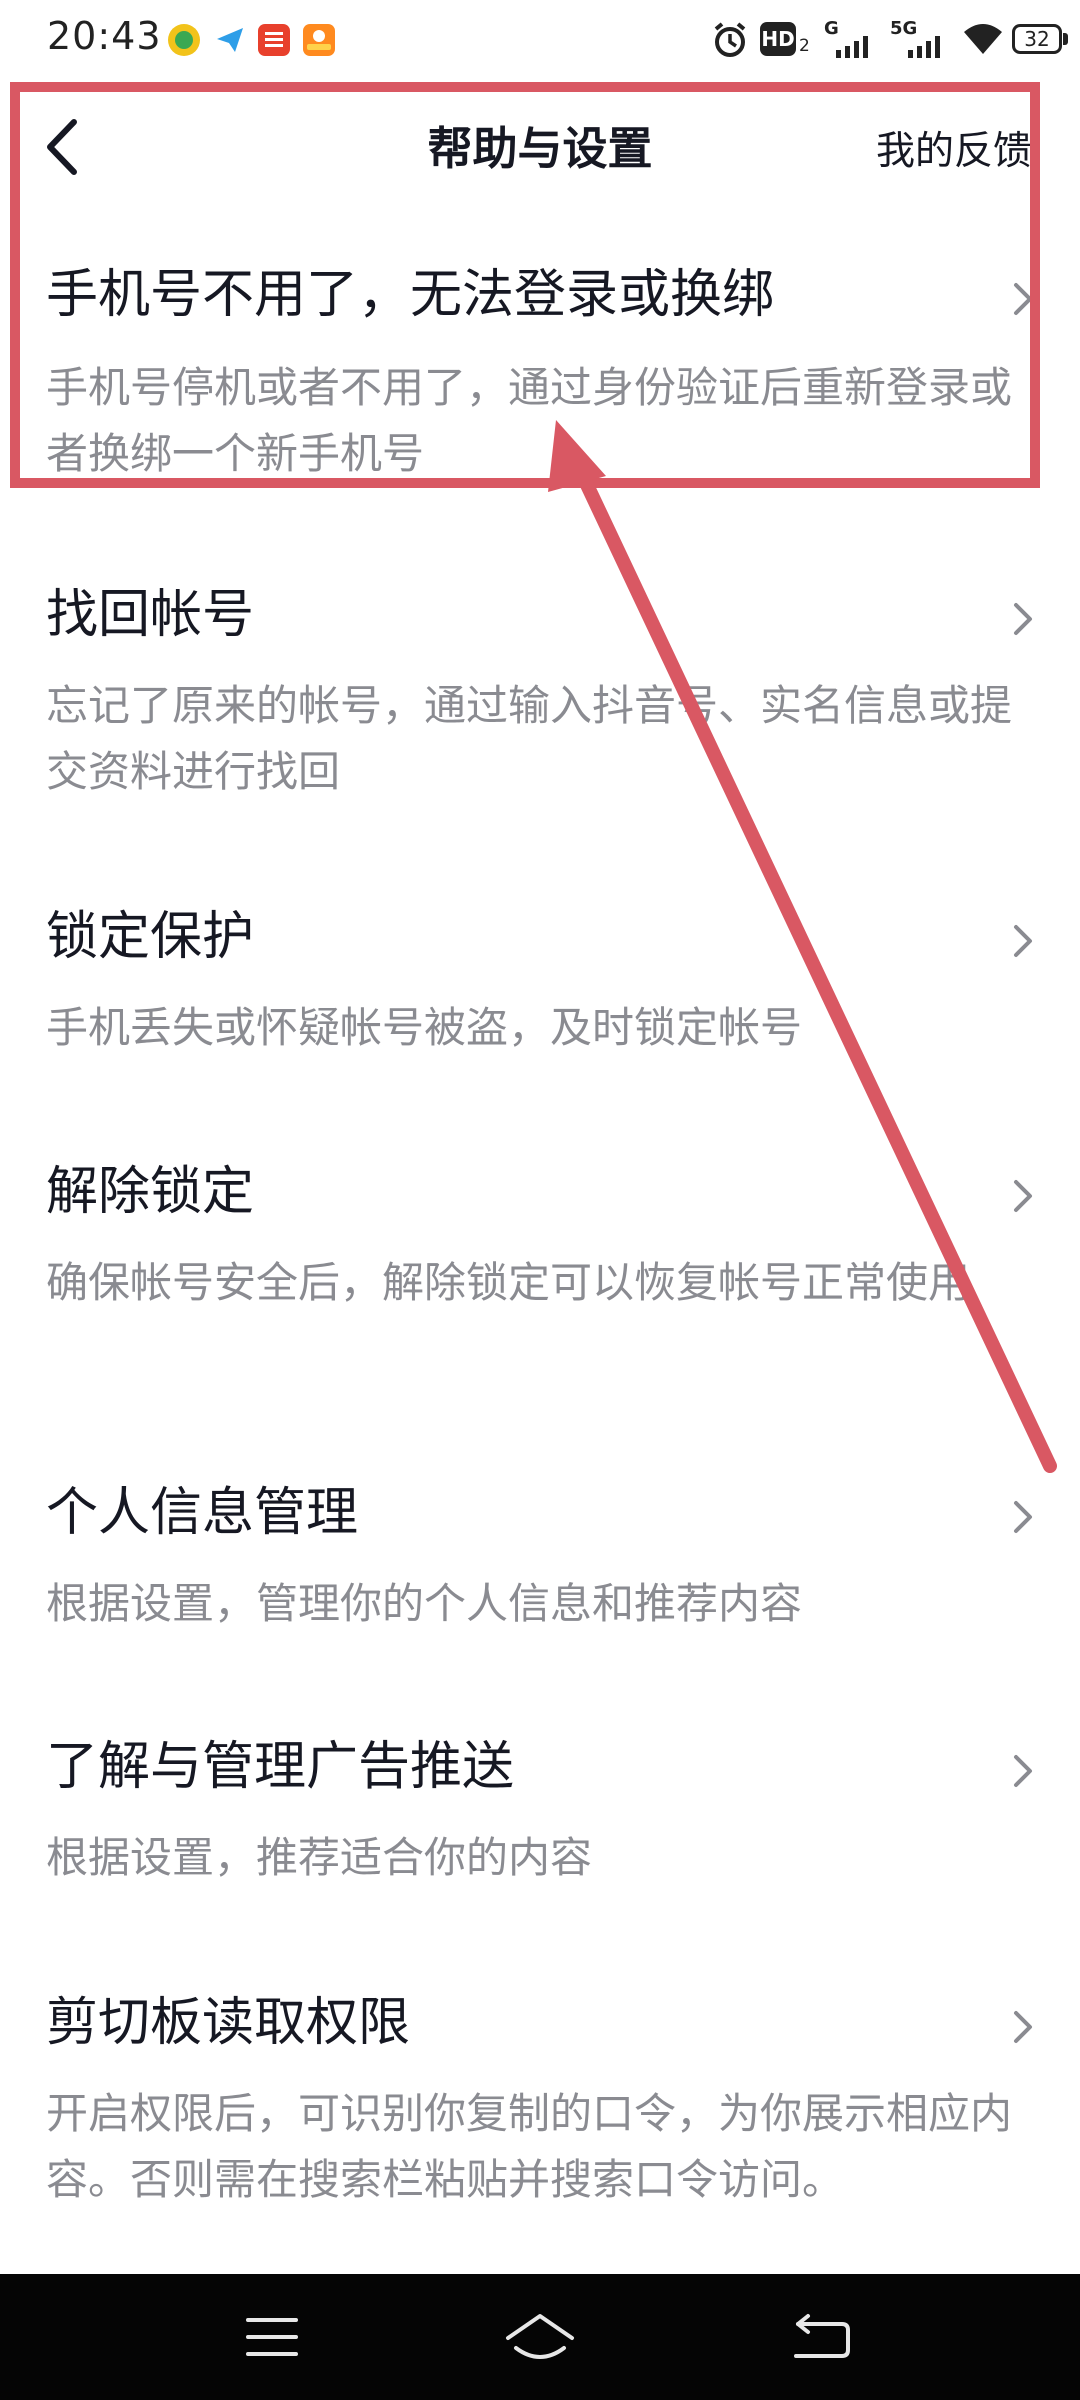 The width and height of the screenshot is (1080, 2400). I want to click on battery-icon: 32, so click(1042, 40).